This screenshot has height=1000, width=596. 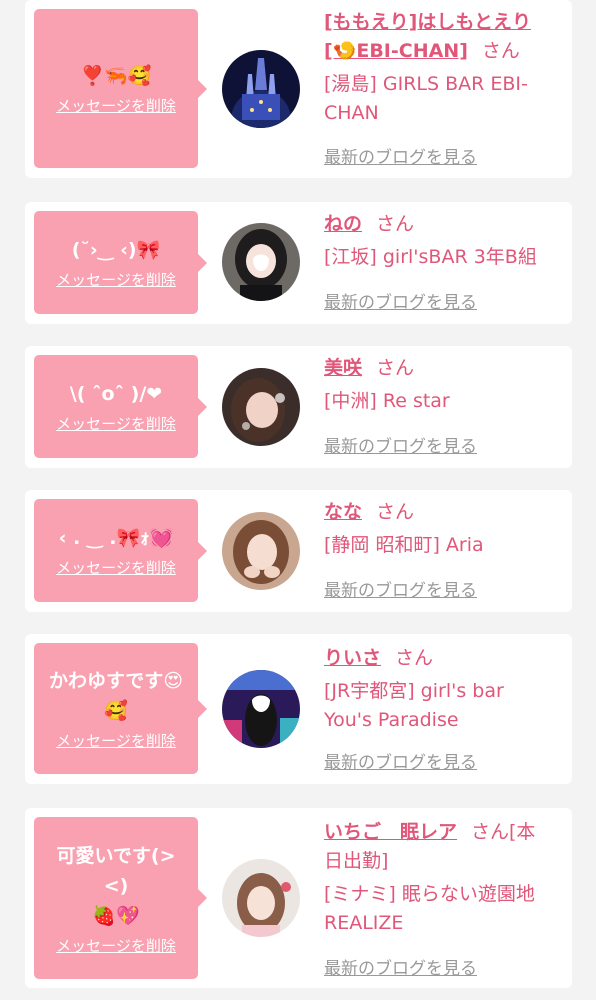 What do you see at coordinates (120, 262) in the screenshot?
I see `message-bubble: (˘›‿ ‹)🎀 メッセージを削除` at bounding box center [120, 262].